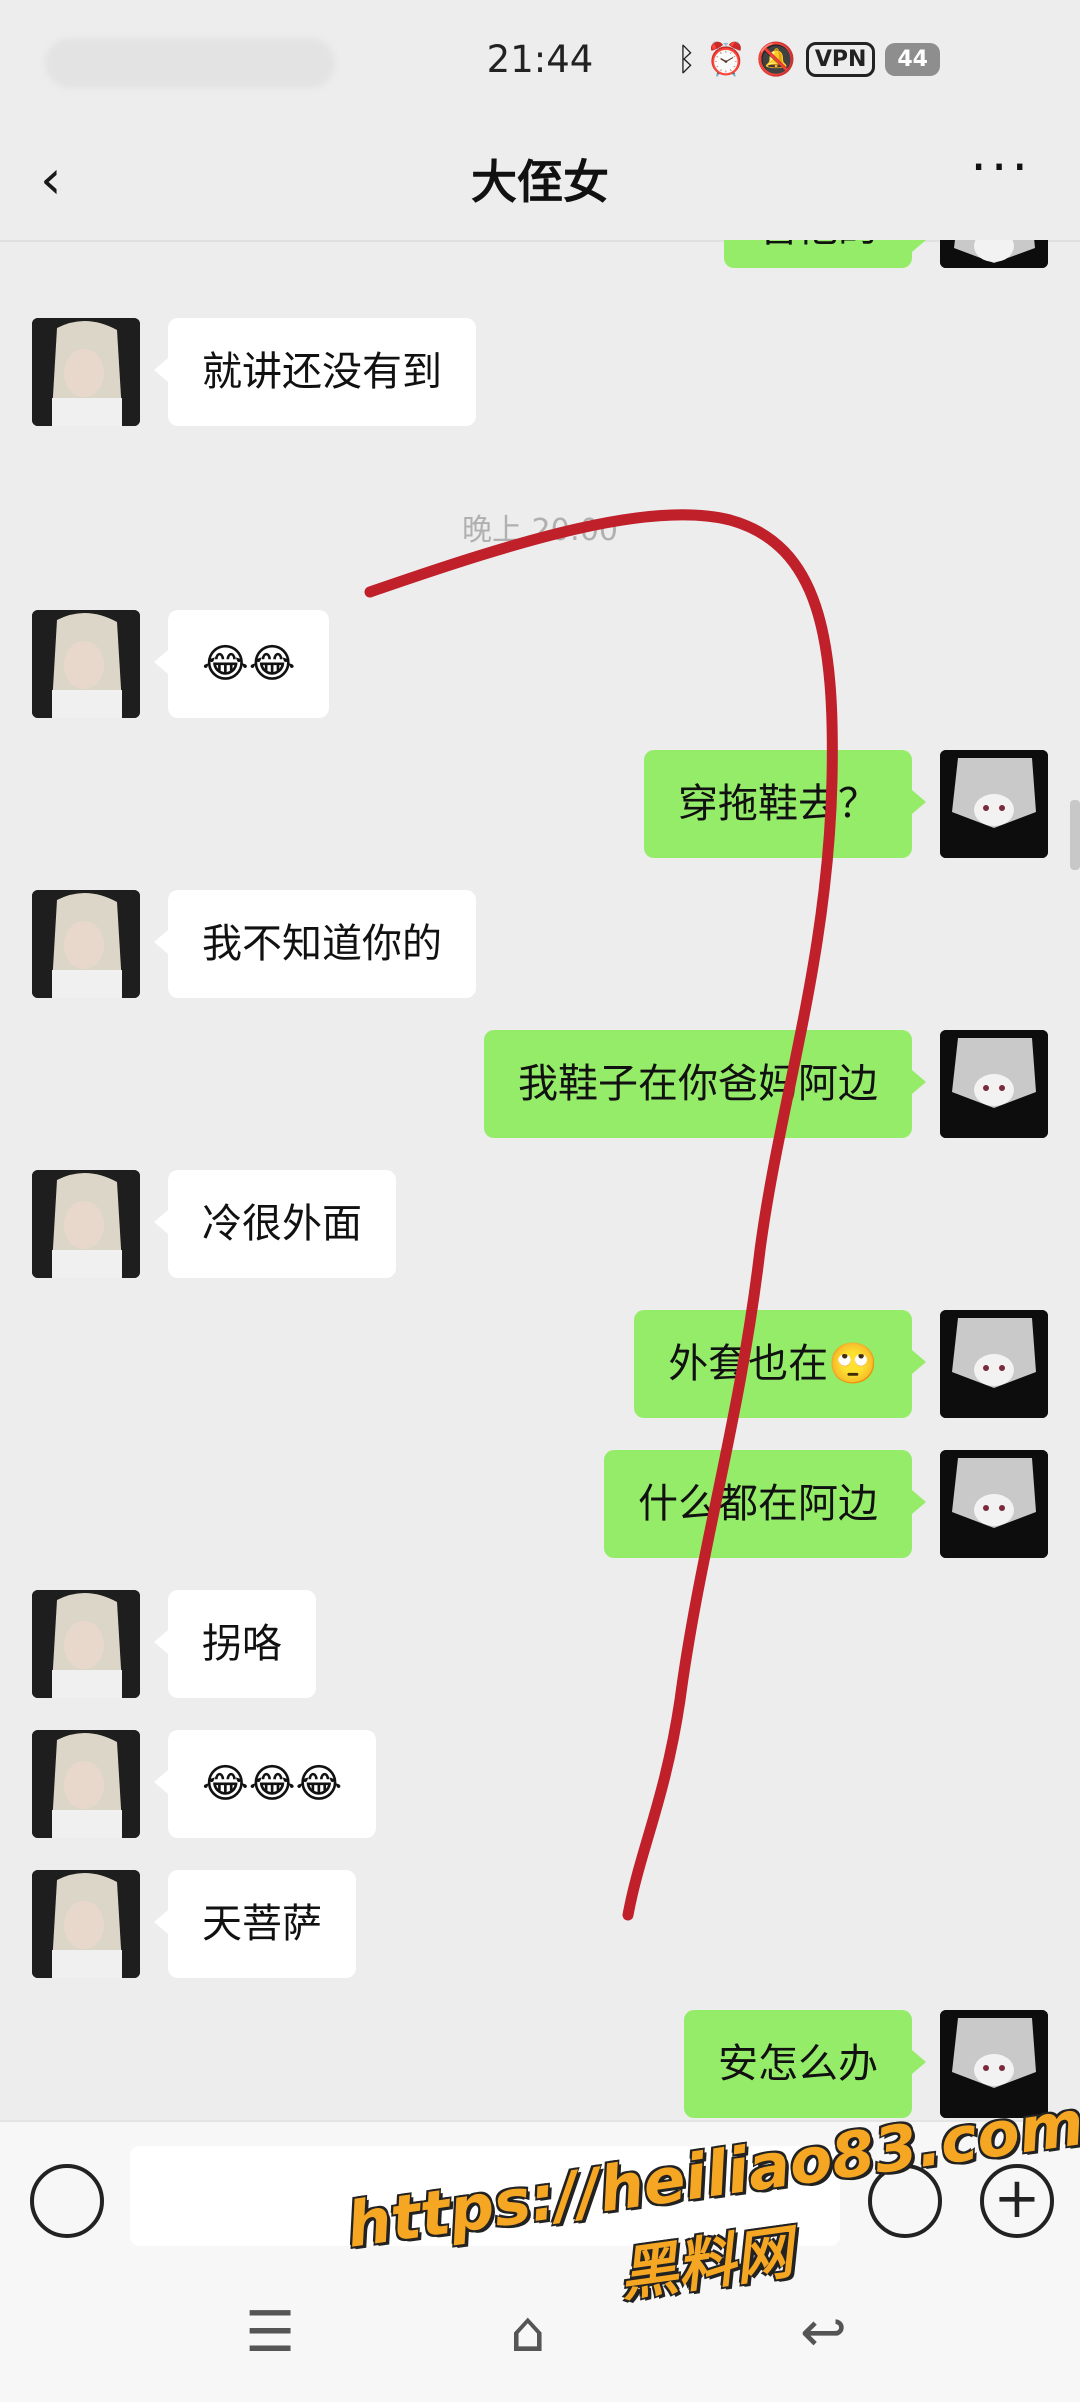 The width and height of the screenshot is (1080, 2402). I want to click on message-bubble-other: 天菩萨, so click(255, 1924).